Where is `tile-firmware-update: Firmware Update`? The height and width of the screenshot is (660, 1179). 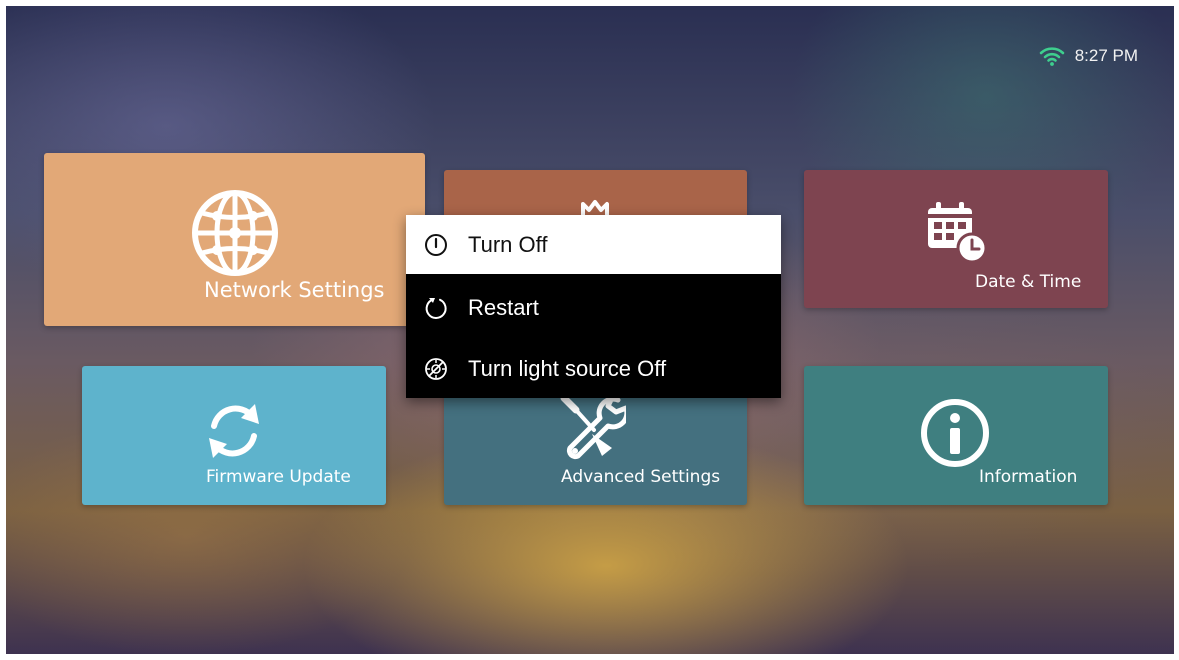 tile-firmware-update: Firmware Update is located at coordinates (234, 435).